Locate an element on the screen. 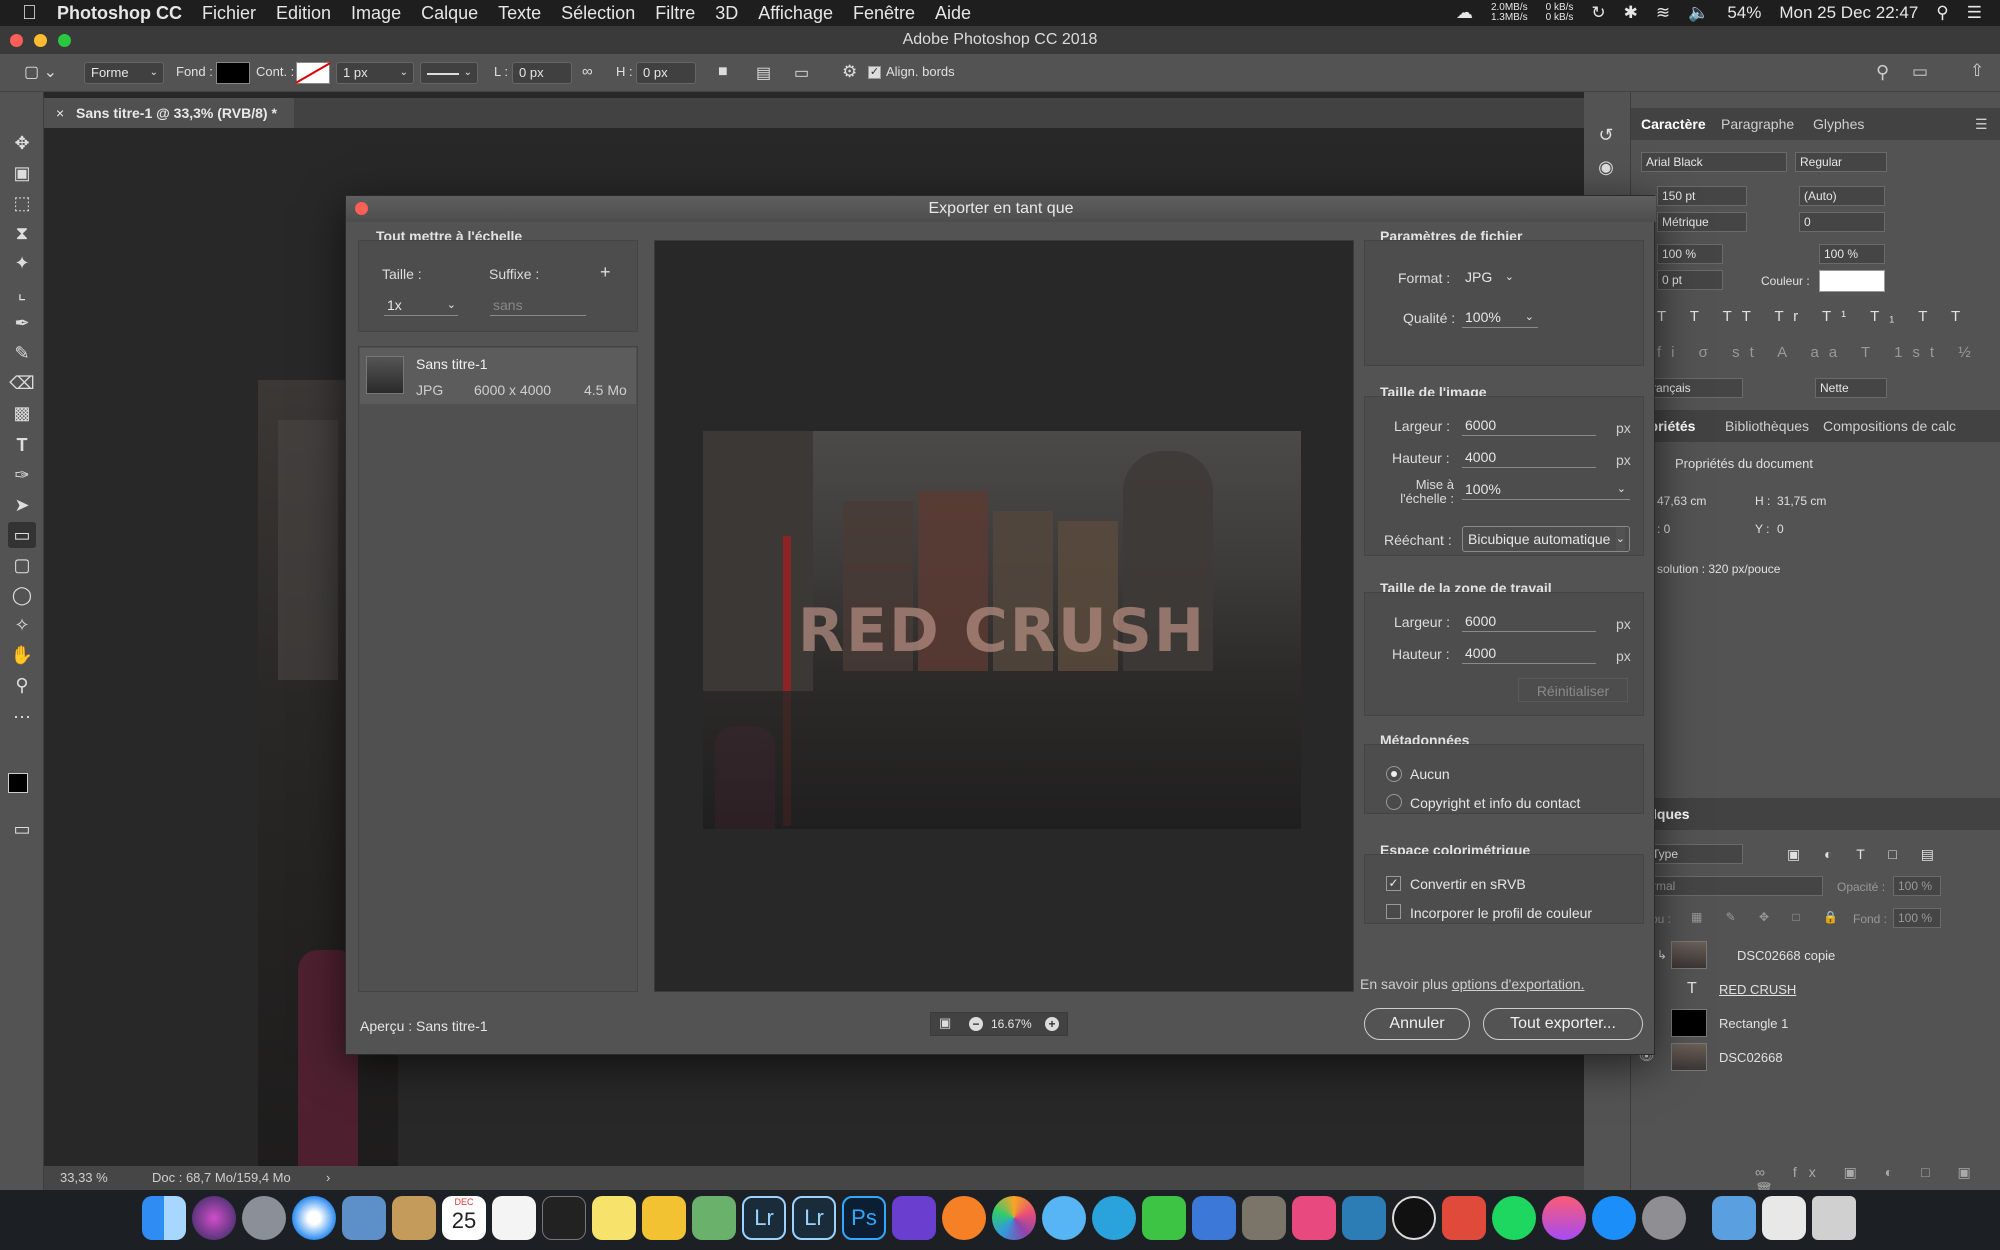 This screenshot has width=2000, height=1250. add-scale-icon: + is located at coordinates (605, 272).